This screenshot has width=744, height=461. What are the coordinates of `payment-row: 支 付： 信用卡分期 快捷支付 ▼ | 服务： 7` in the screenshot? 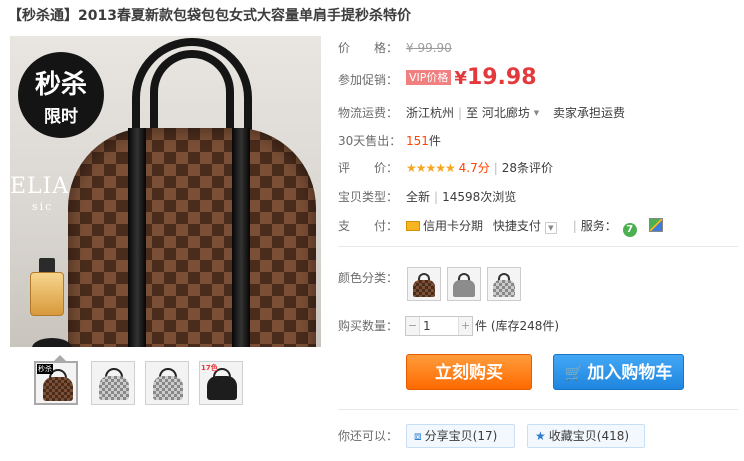 It's located at (500, 226).